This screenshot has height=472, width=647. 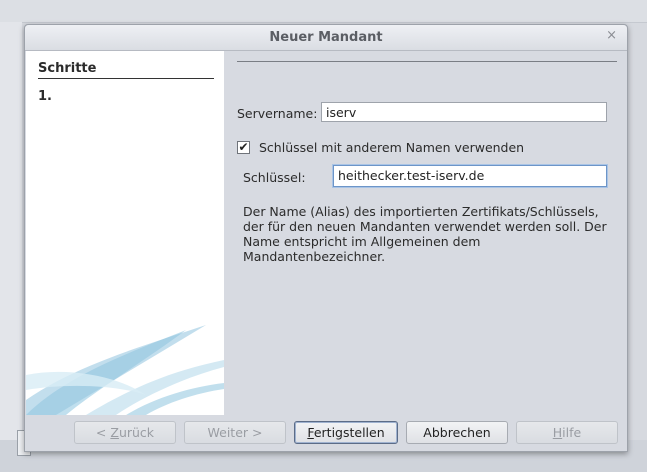 I want to click on wizard-decoration-image, so click(x=125, y=370).